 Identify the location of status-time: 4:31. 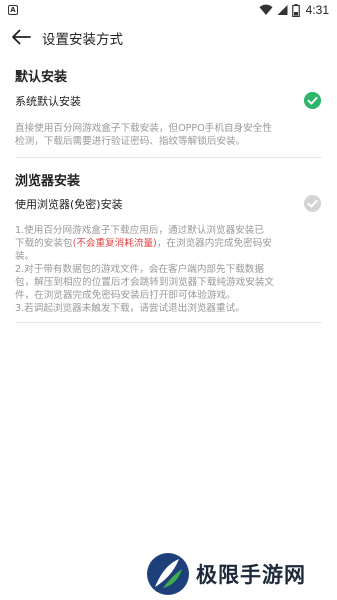
(317, 10).